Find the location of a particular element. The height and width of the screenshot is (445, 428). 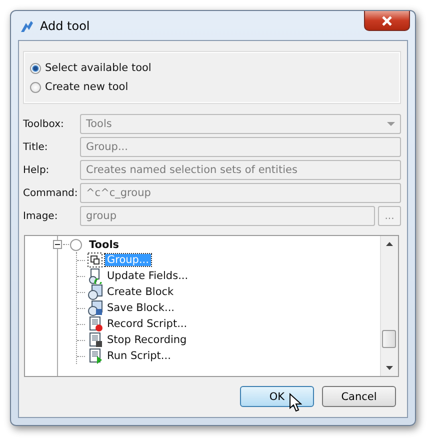

script-stop-icon is located at coordinates (95, 340).